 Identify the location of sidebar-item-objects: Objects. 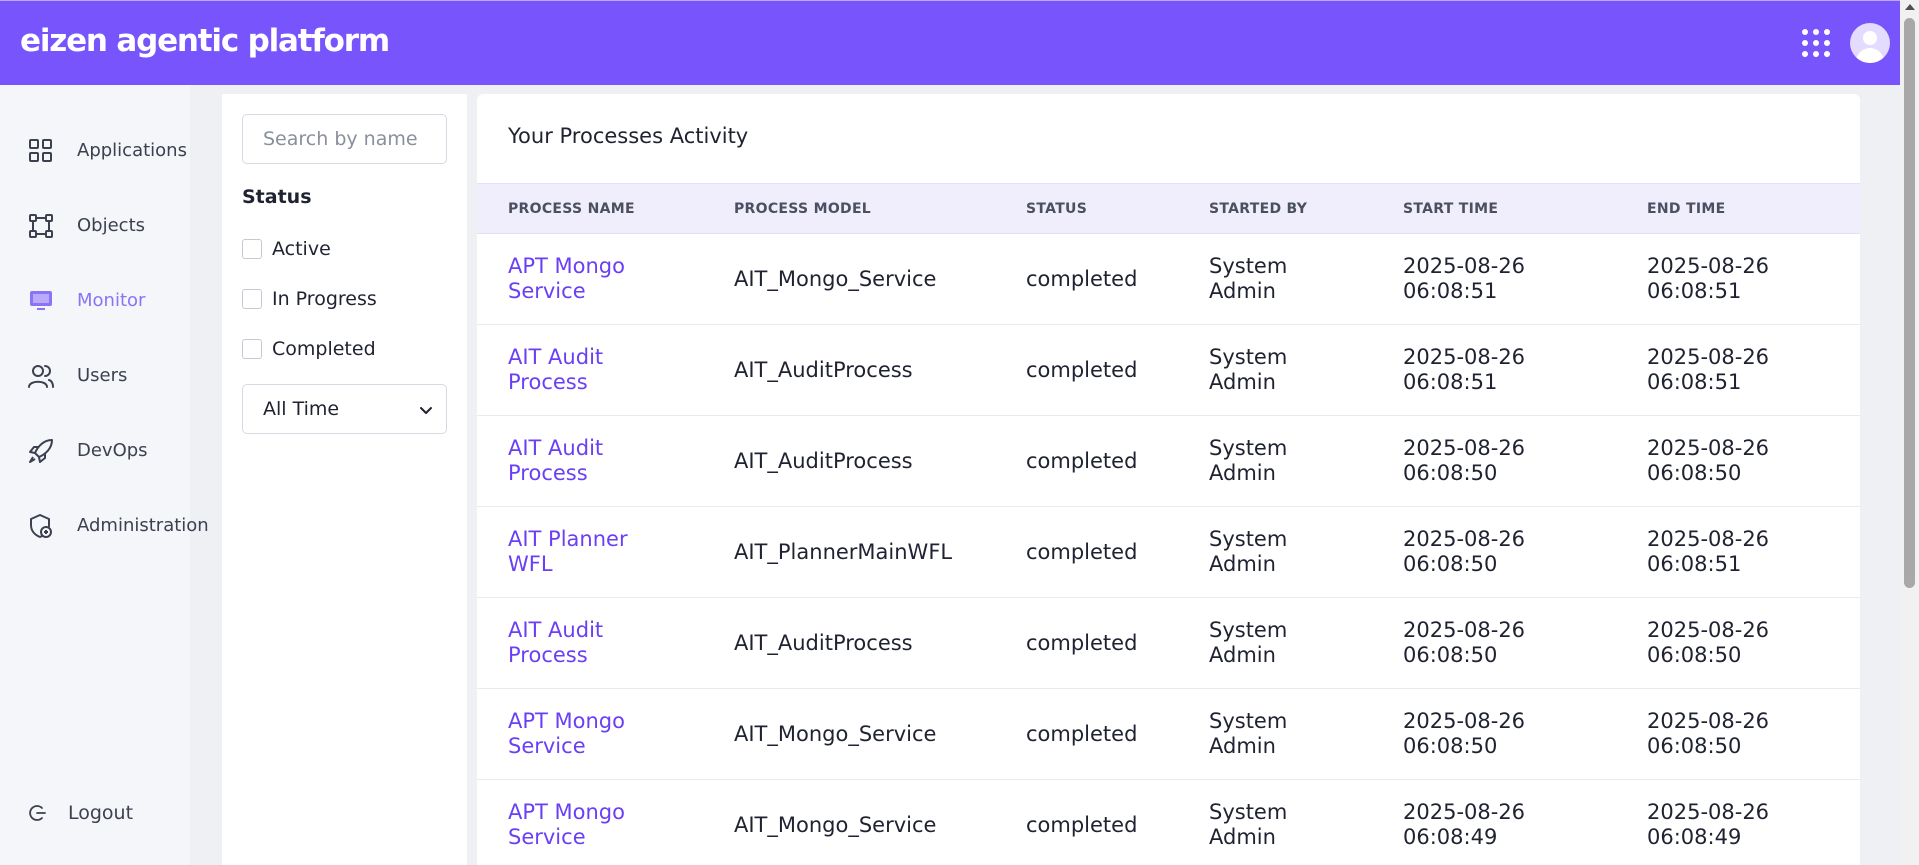
(95, 225).